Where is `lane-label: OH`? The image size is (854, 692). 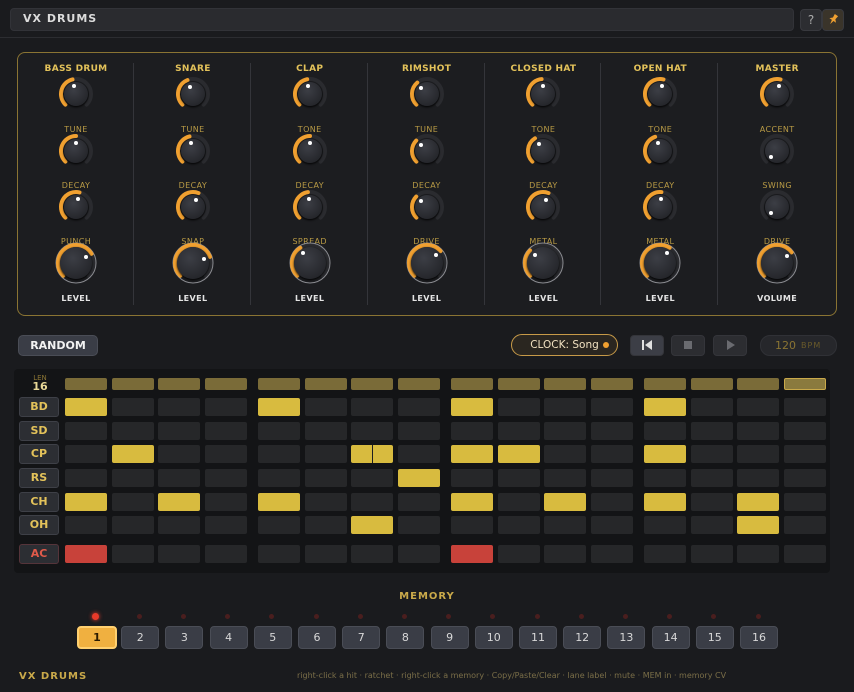
lane-label: OH is located at coordinates (39, 525).